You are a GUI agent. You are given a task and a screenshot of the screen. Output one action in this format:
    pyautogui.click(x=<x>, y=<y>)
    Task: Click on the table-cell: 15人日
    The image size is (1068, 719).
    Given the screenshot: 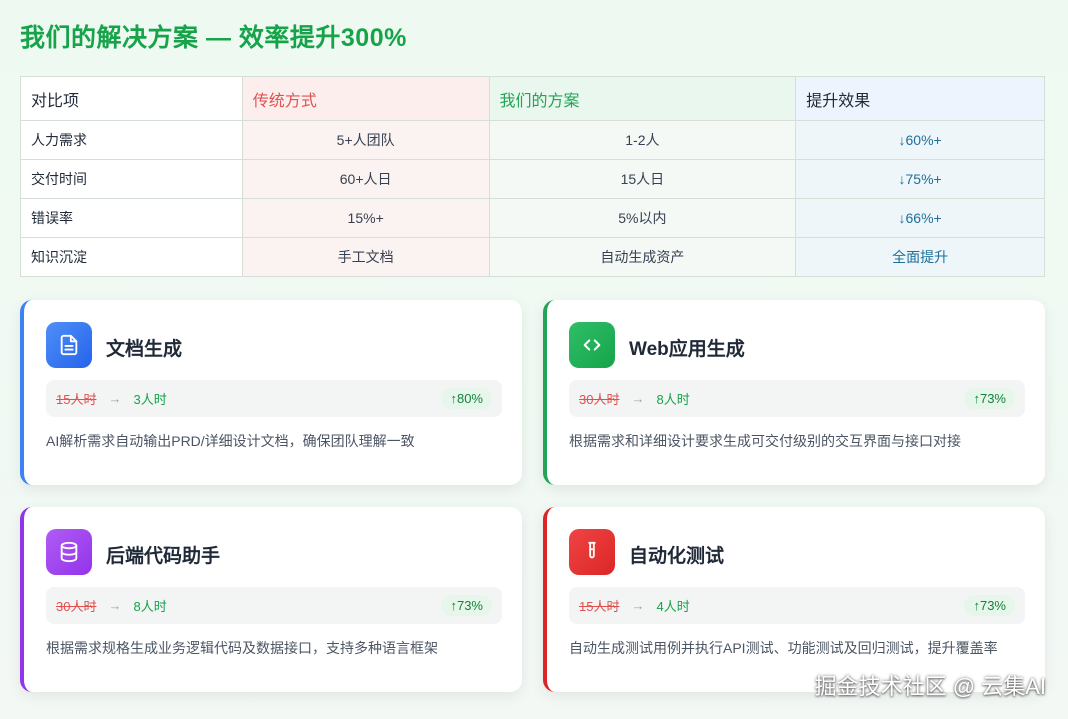 What is the action you would take?
    pyautogui.click(x=642, y=179)
    